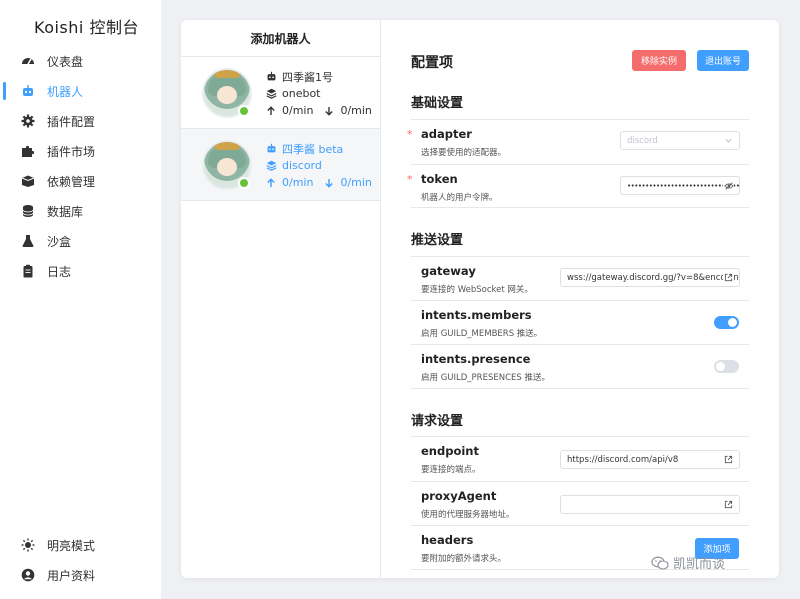 The image size is (800, 599). What do you see at coordinates (28, 151) in the screenshot?
I see `puzzle-icon` at bounding box center [28, 151].